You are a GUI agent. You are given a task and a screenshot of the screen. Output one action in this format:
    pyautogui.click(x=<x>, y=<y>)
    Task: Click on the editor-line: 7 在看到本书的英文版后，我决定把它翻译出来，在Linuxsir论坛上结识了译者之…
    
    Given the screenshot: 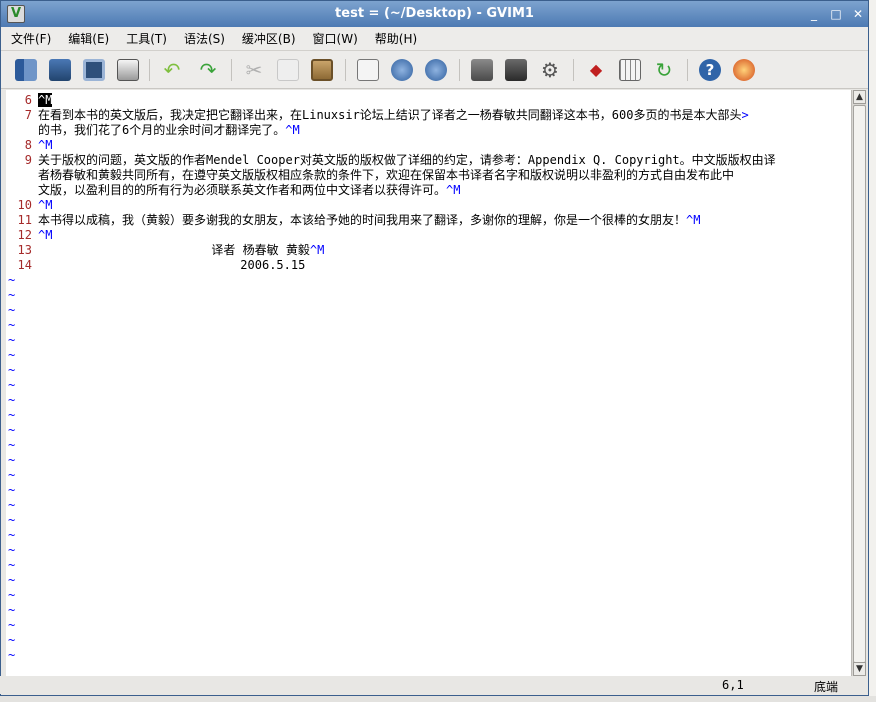 What is the action you would take?
    pyautogui.click(x=428, y=115)
    